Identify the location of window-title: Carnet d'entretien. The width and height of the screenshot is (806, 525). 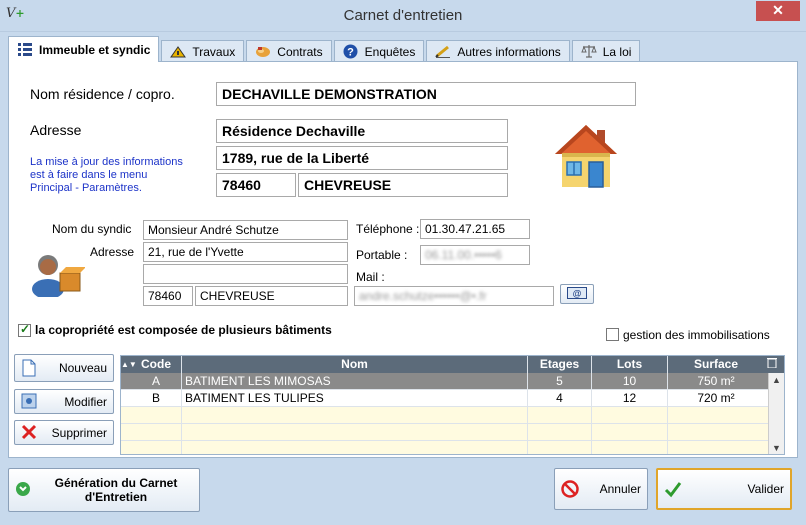
(403, 15).